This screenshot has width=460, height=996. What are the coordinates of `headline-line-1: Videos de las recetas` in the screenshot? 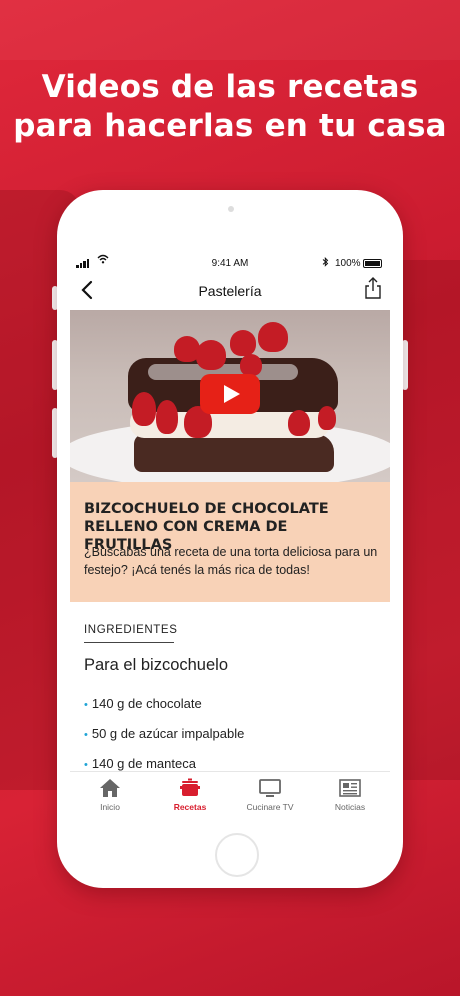 It's located at (230, 87).